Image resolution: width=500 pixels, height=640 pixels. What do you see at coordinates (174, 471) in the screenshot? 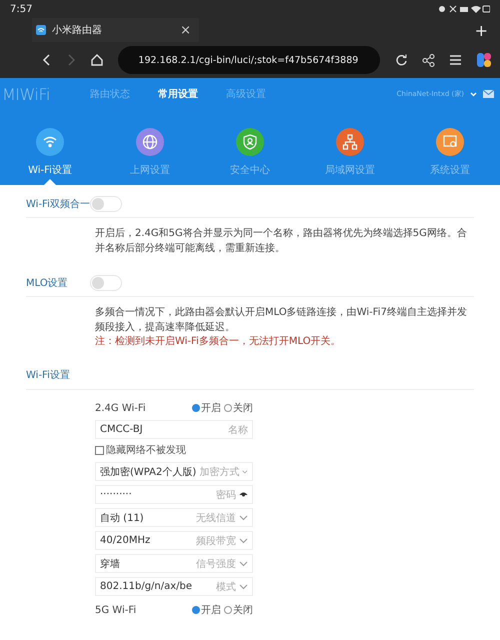
I see `dropdown-field: 强加密(WPA2个人版) 加密方式` at bounding box center [174, 471].